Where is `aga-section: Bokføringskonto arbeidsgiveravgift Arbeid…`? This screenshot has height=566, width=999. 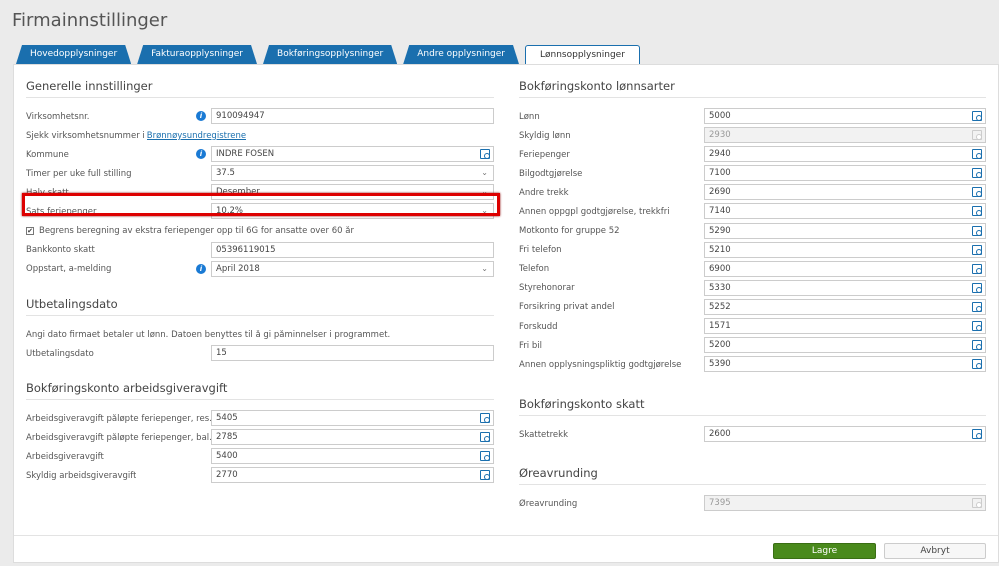
aga-section: Bokføringskonto arbeidsgiveravgift Arbeid… is located at coordinates (260, 433).